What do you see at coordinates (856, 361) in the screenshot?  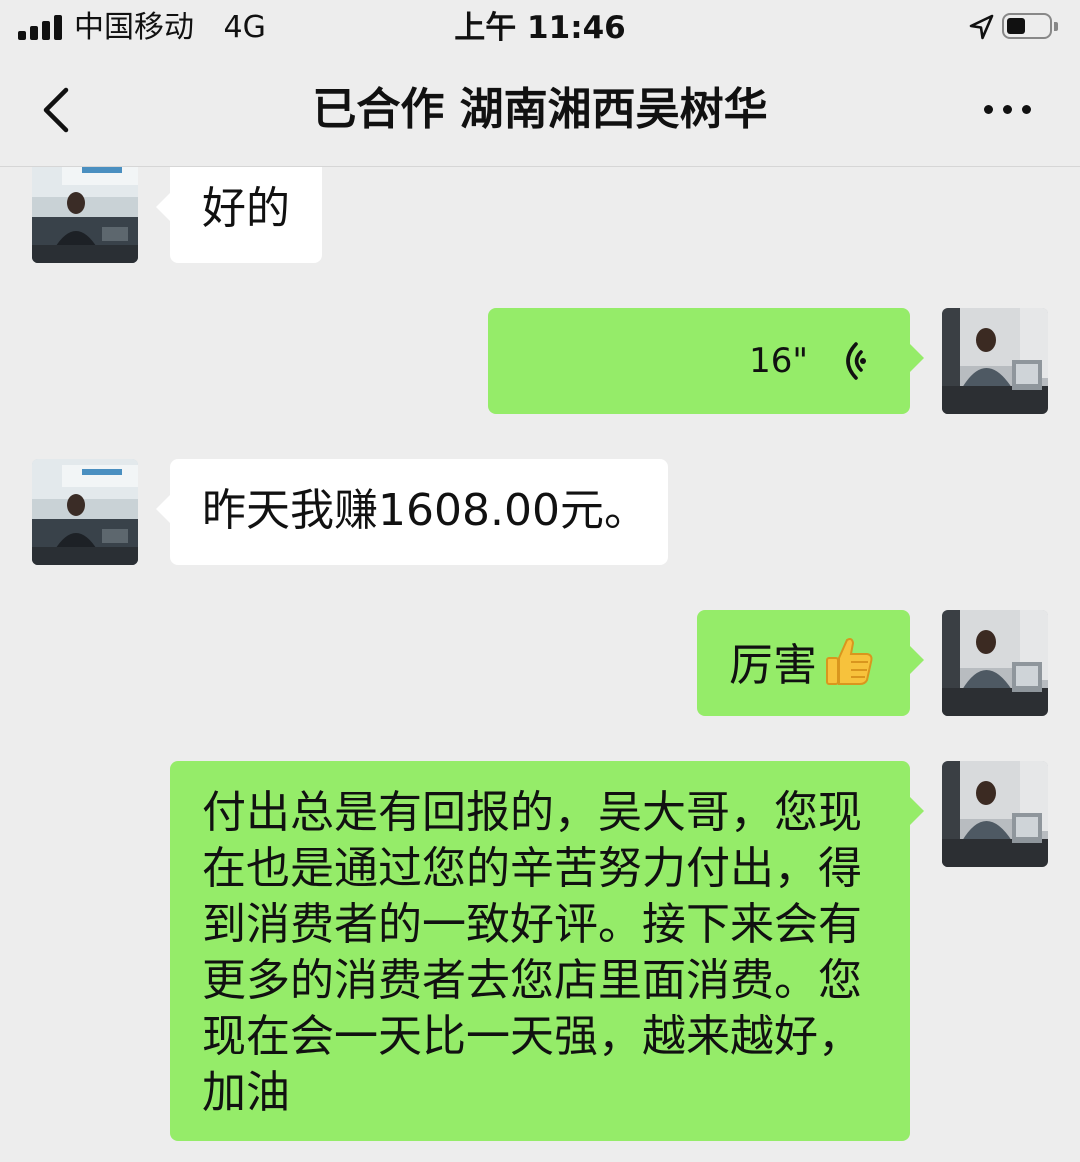 I see `voice-wave-icon` at bounding box center [856, 361].